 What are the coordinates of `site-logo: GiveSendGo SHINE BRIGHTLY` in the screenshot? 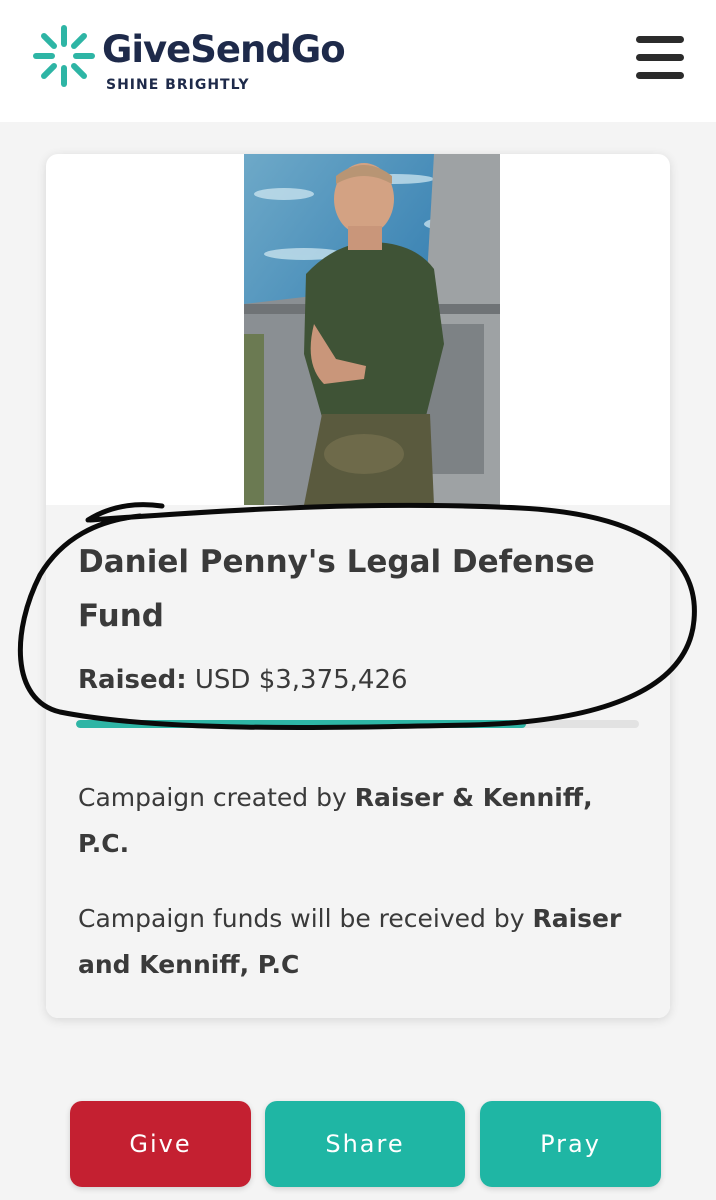 It's located at (208, 60).